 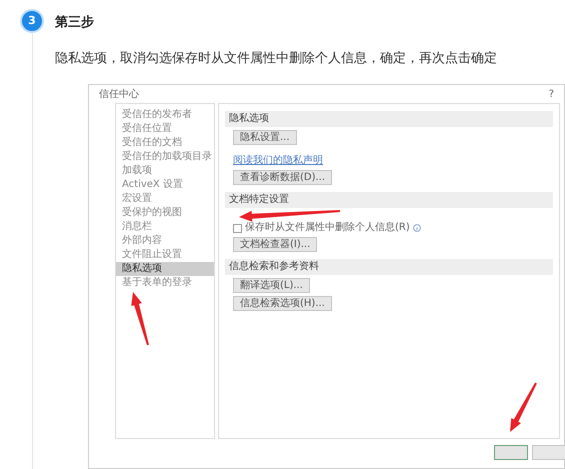 I want to click on privacy-link: 阅读我们的隐私声明, so click(x=278, y=161).